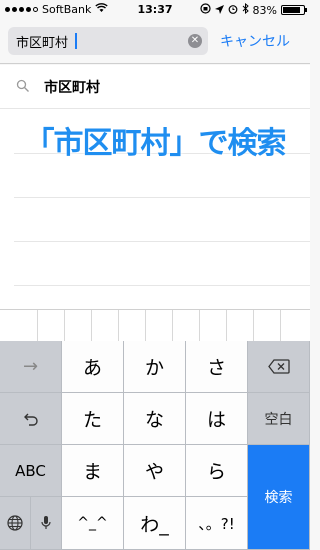  What do you see at coordinates (93, 419) in the screenshot?
I see `key-ta: た` at bounding box center [93, 419].